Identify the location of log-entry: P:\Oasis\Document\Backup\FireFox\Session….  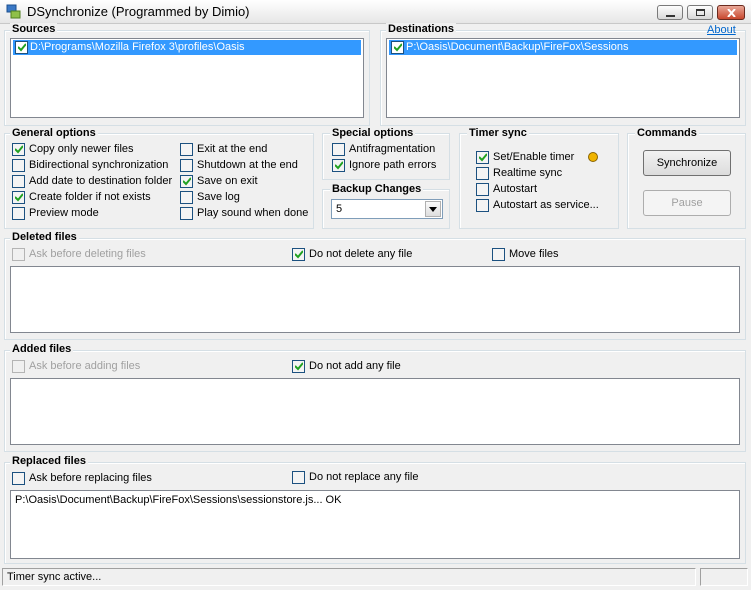
(178, 500).